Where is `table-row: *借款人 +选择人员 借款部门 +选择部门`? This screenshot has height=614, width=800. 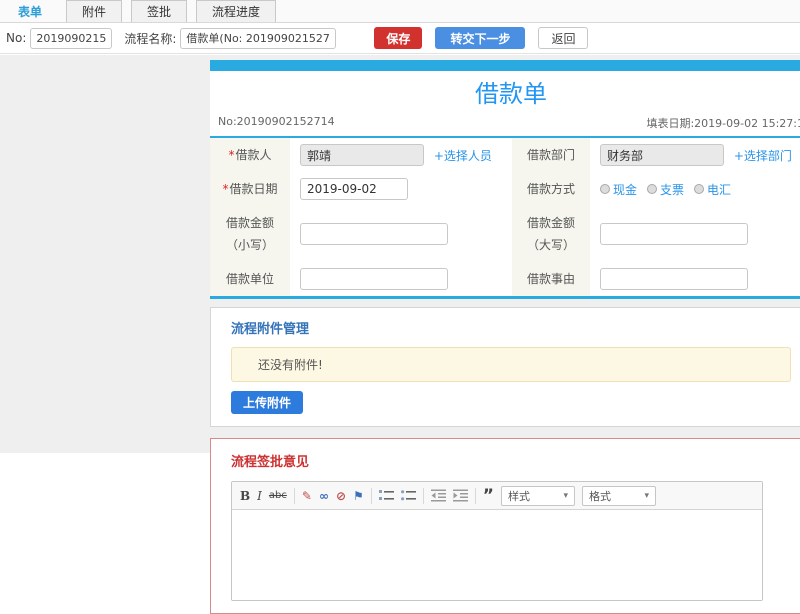 table-row: *借款人 +选择人员 借款部门 +选择部门 is located at coordinates (505, 155).